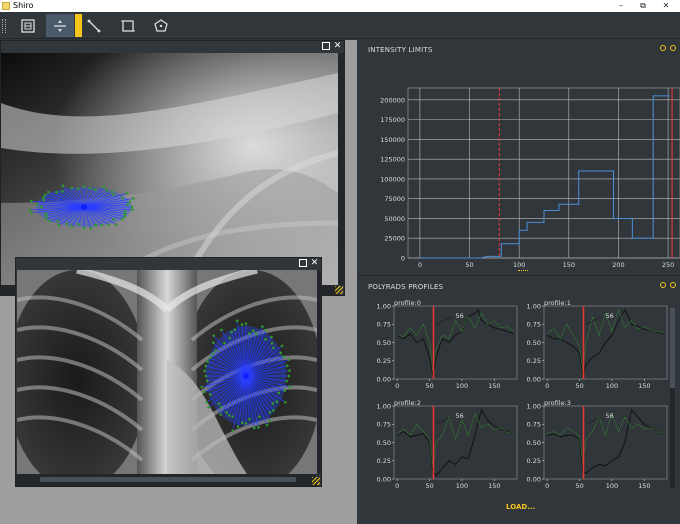 The width and height of the screenshot is (680, 524). Describe the element at coordinates (672, 348) in the screenshot. I see `profiles-scrollbar-thumb` at that location.